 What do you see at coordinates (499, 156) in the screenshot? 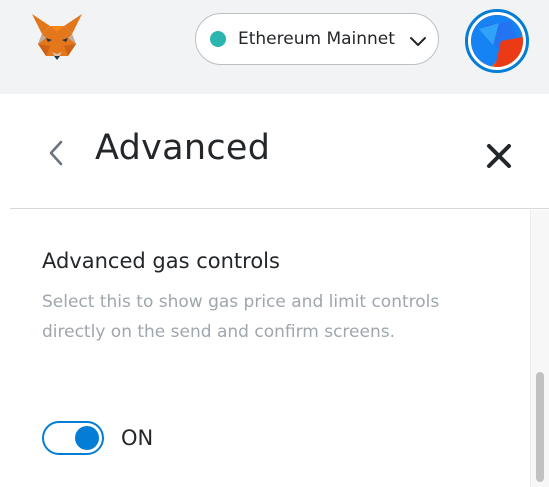
I see `close-icon` at bounding box center [499, 156].